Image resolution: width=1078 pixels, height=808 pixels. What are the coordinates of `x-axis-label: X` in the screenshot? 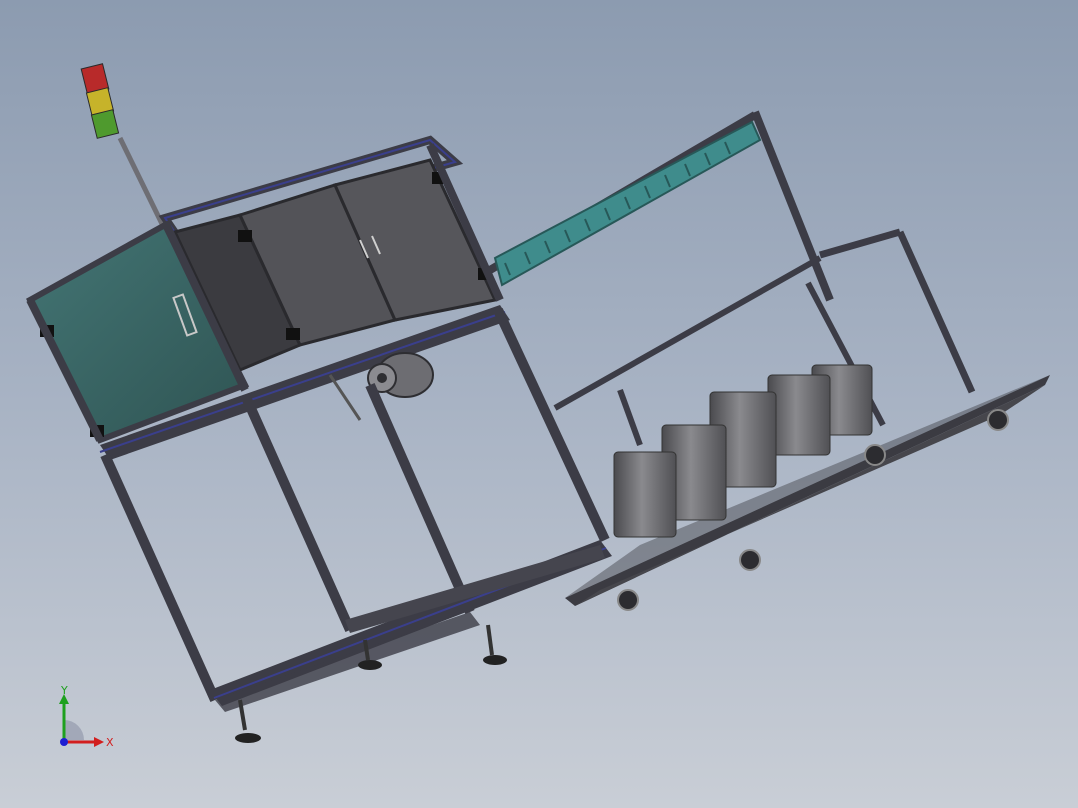 It's located at (110, 742).